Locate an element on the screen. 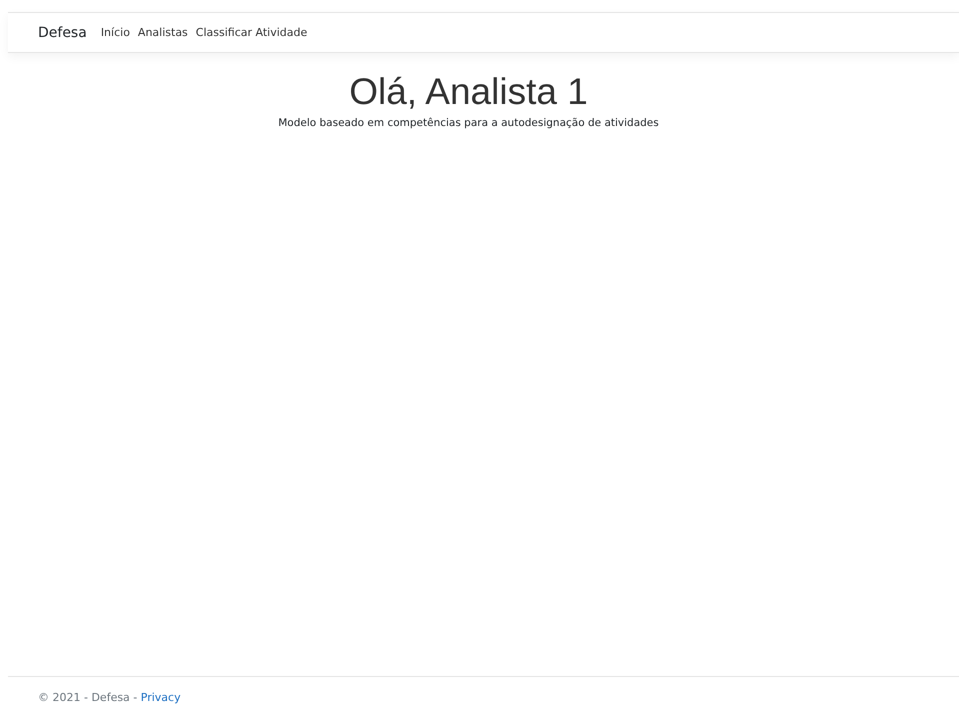  nav-link: Início is located at coordinates (115, 32).